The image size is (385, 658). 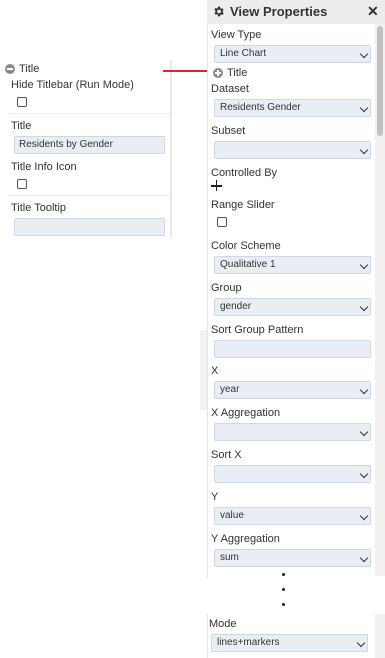 What do you see at coordinates (279, 11) in the screenshot?
I see `panel-title: View Properties` at bounding box center [279, 11].